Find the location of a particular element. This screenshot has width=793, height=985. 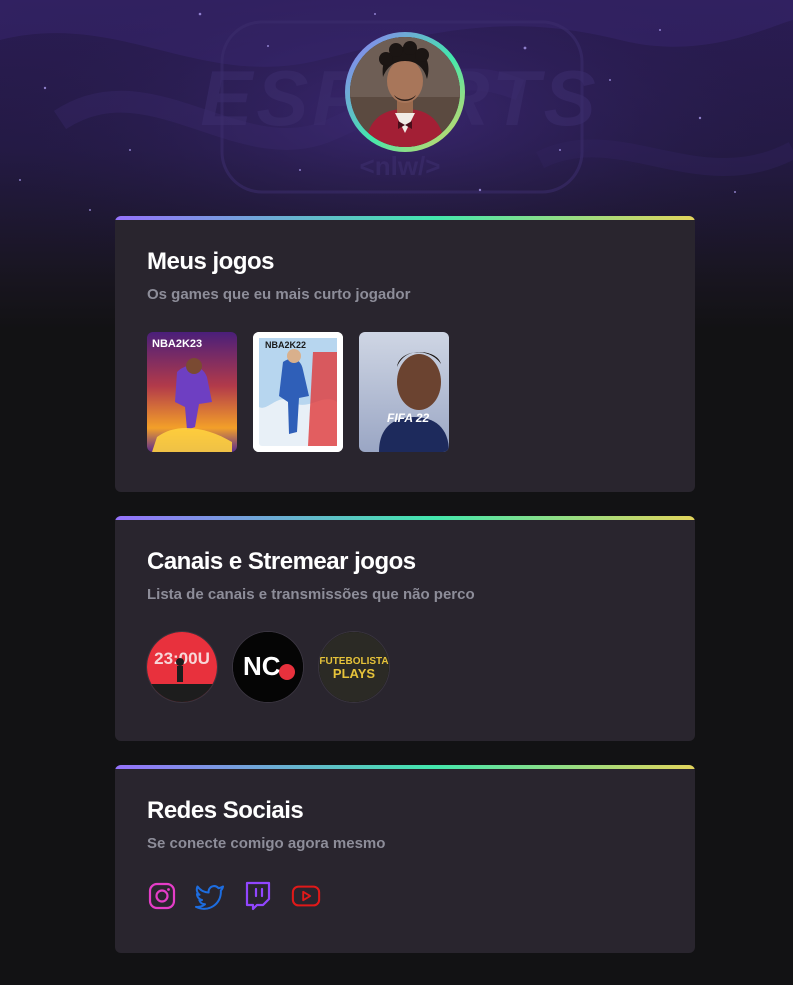

social-title: Redes Sociais is located at coordinates (225, 810).